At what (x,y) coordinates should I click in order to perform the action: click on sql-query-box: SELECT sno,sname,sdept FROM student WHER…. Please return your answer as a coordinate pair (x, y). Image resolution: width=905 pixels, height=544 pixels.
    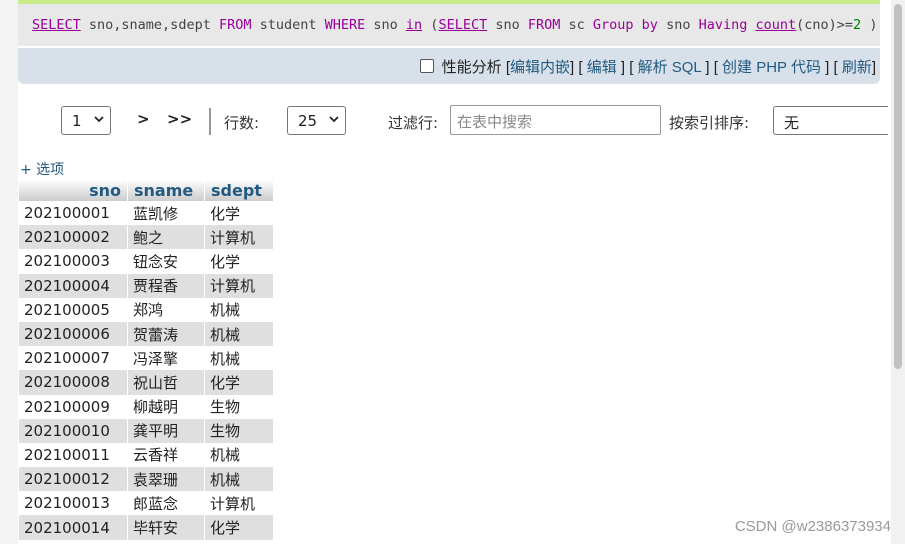
    Looking at the image, I should click on (449, 23).